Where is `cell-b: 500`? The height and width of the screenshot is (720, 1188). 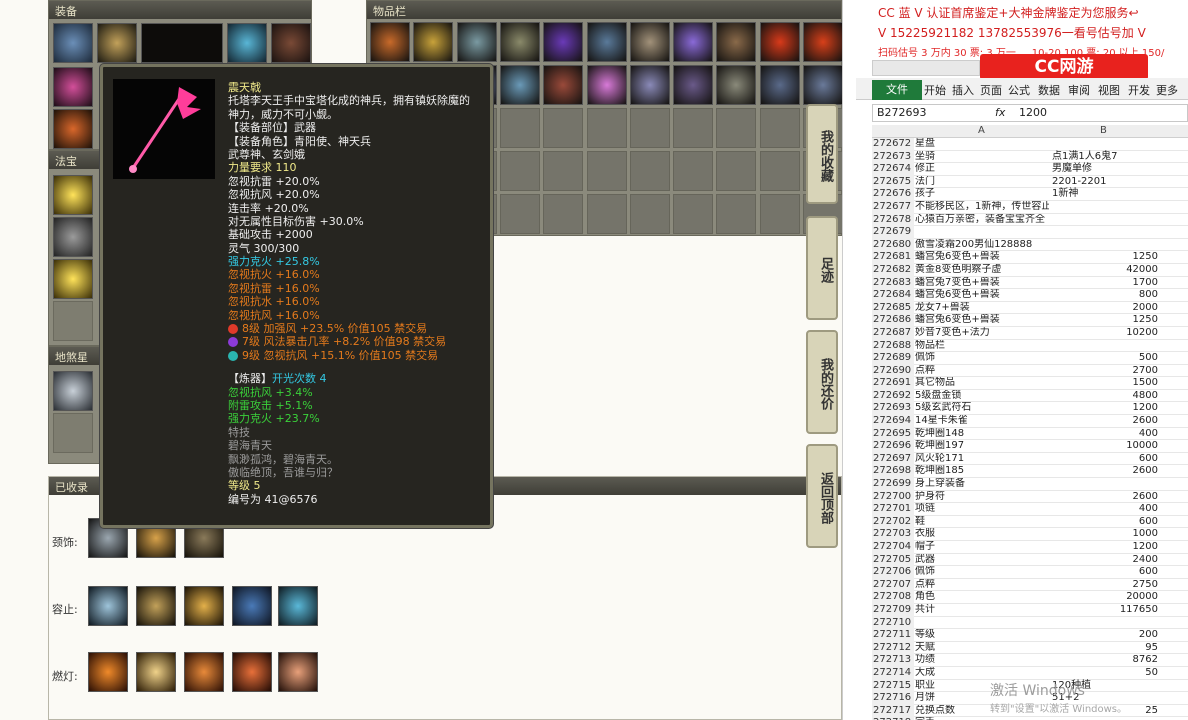
cell-b: 500 is located at coordinates (1105, 358).